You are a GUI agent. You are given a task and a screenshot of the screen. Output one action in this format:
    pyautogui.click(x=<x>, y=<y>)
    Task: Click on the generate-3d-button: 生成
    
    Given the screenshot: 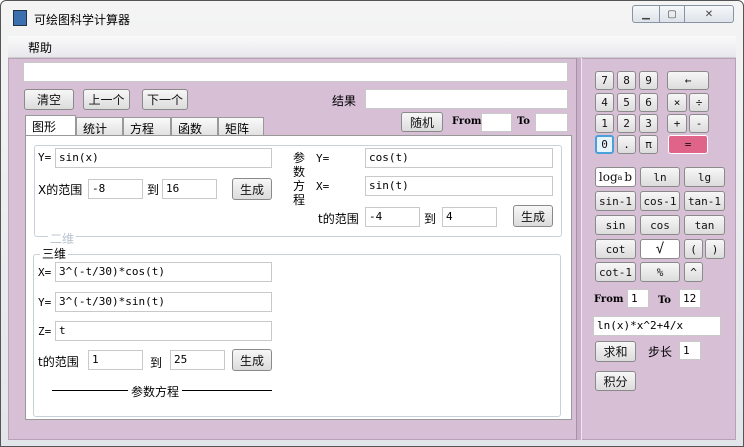 What is the action you would take?
    pyautogui.click(x=252, y=360)
    